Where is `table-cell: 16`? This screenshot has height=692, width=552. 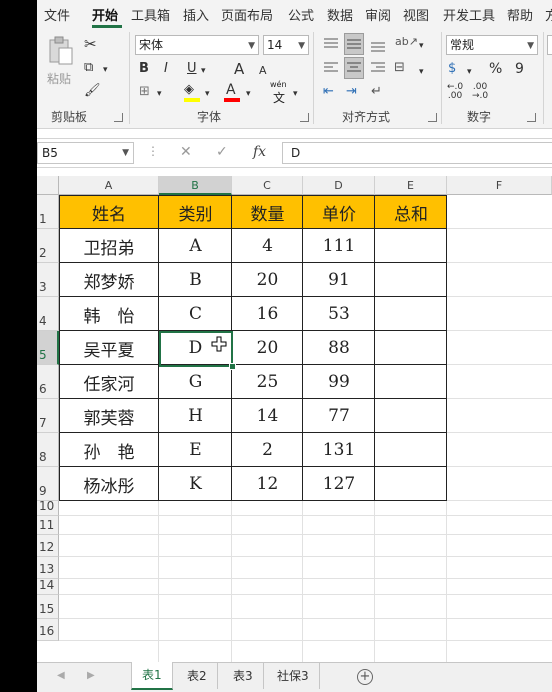
table-cell: 16 is located at coordinates (267, 314).